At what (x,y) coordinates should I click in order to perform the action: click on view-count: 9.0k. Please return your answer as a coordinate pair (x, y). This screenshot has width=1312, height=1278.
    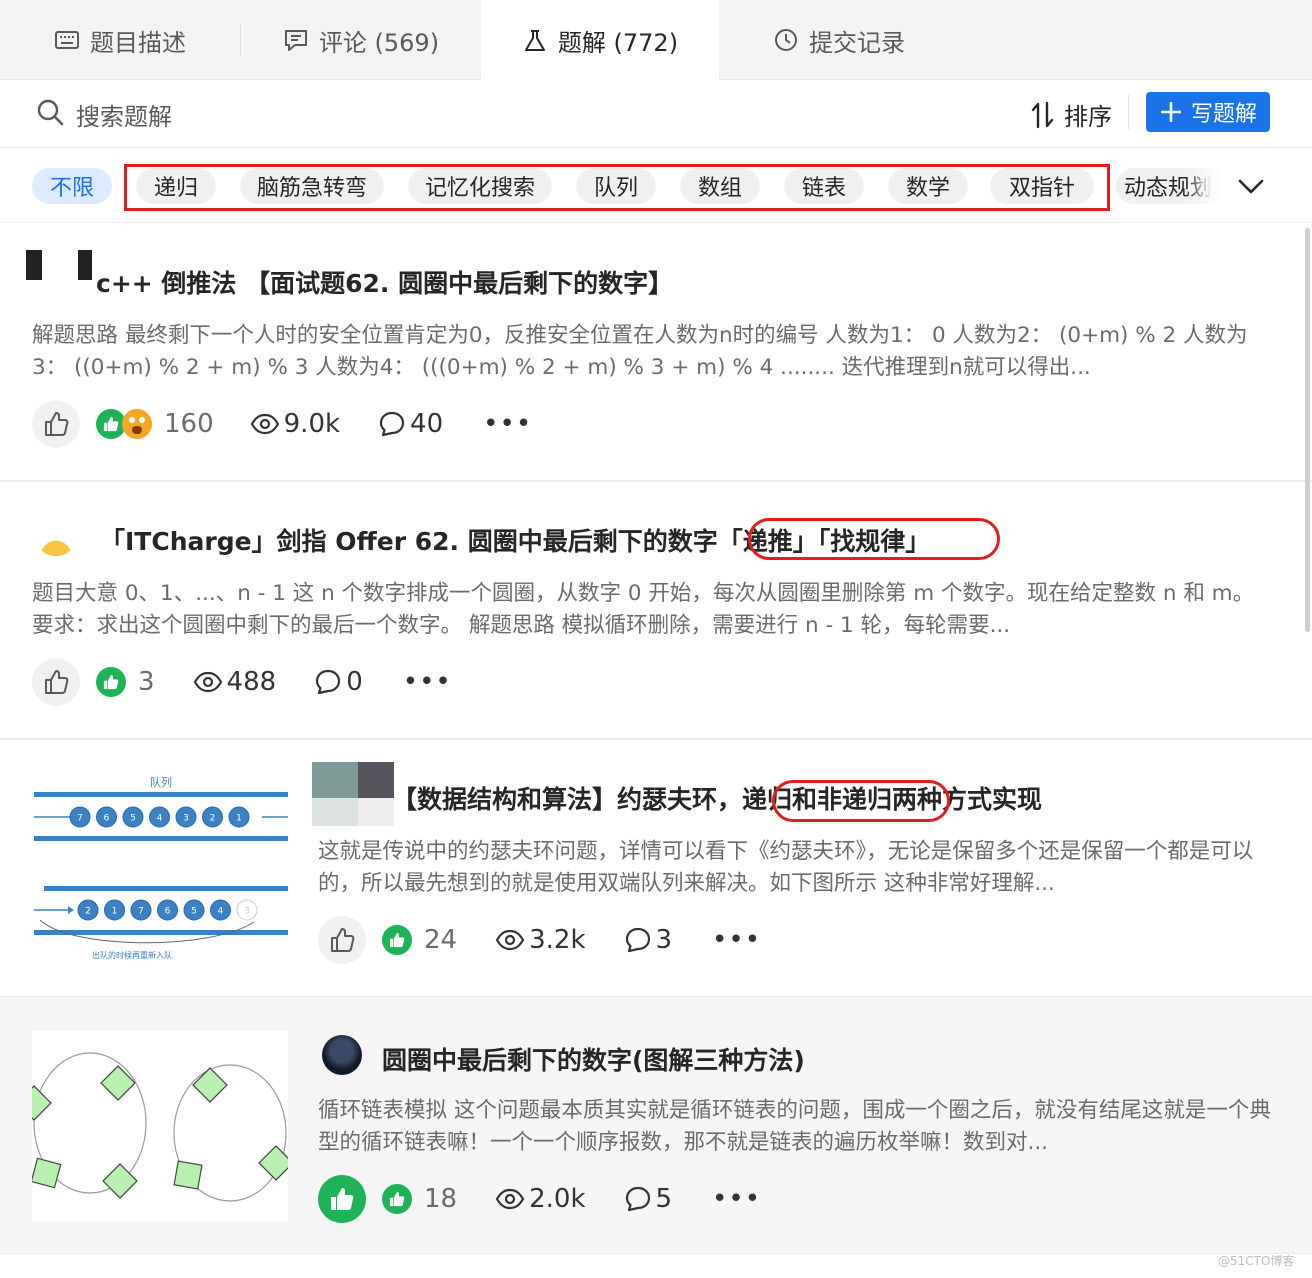
    Looking at the image, I should click on (295, 424).